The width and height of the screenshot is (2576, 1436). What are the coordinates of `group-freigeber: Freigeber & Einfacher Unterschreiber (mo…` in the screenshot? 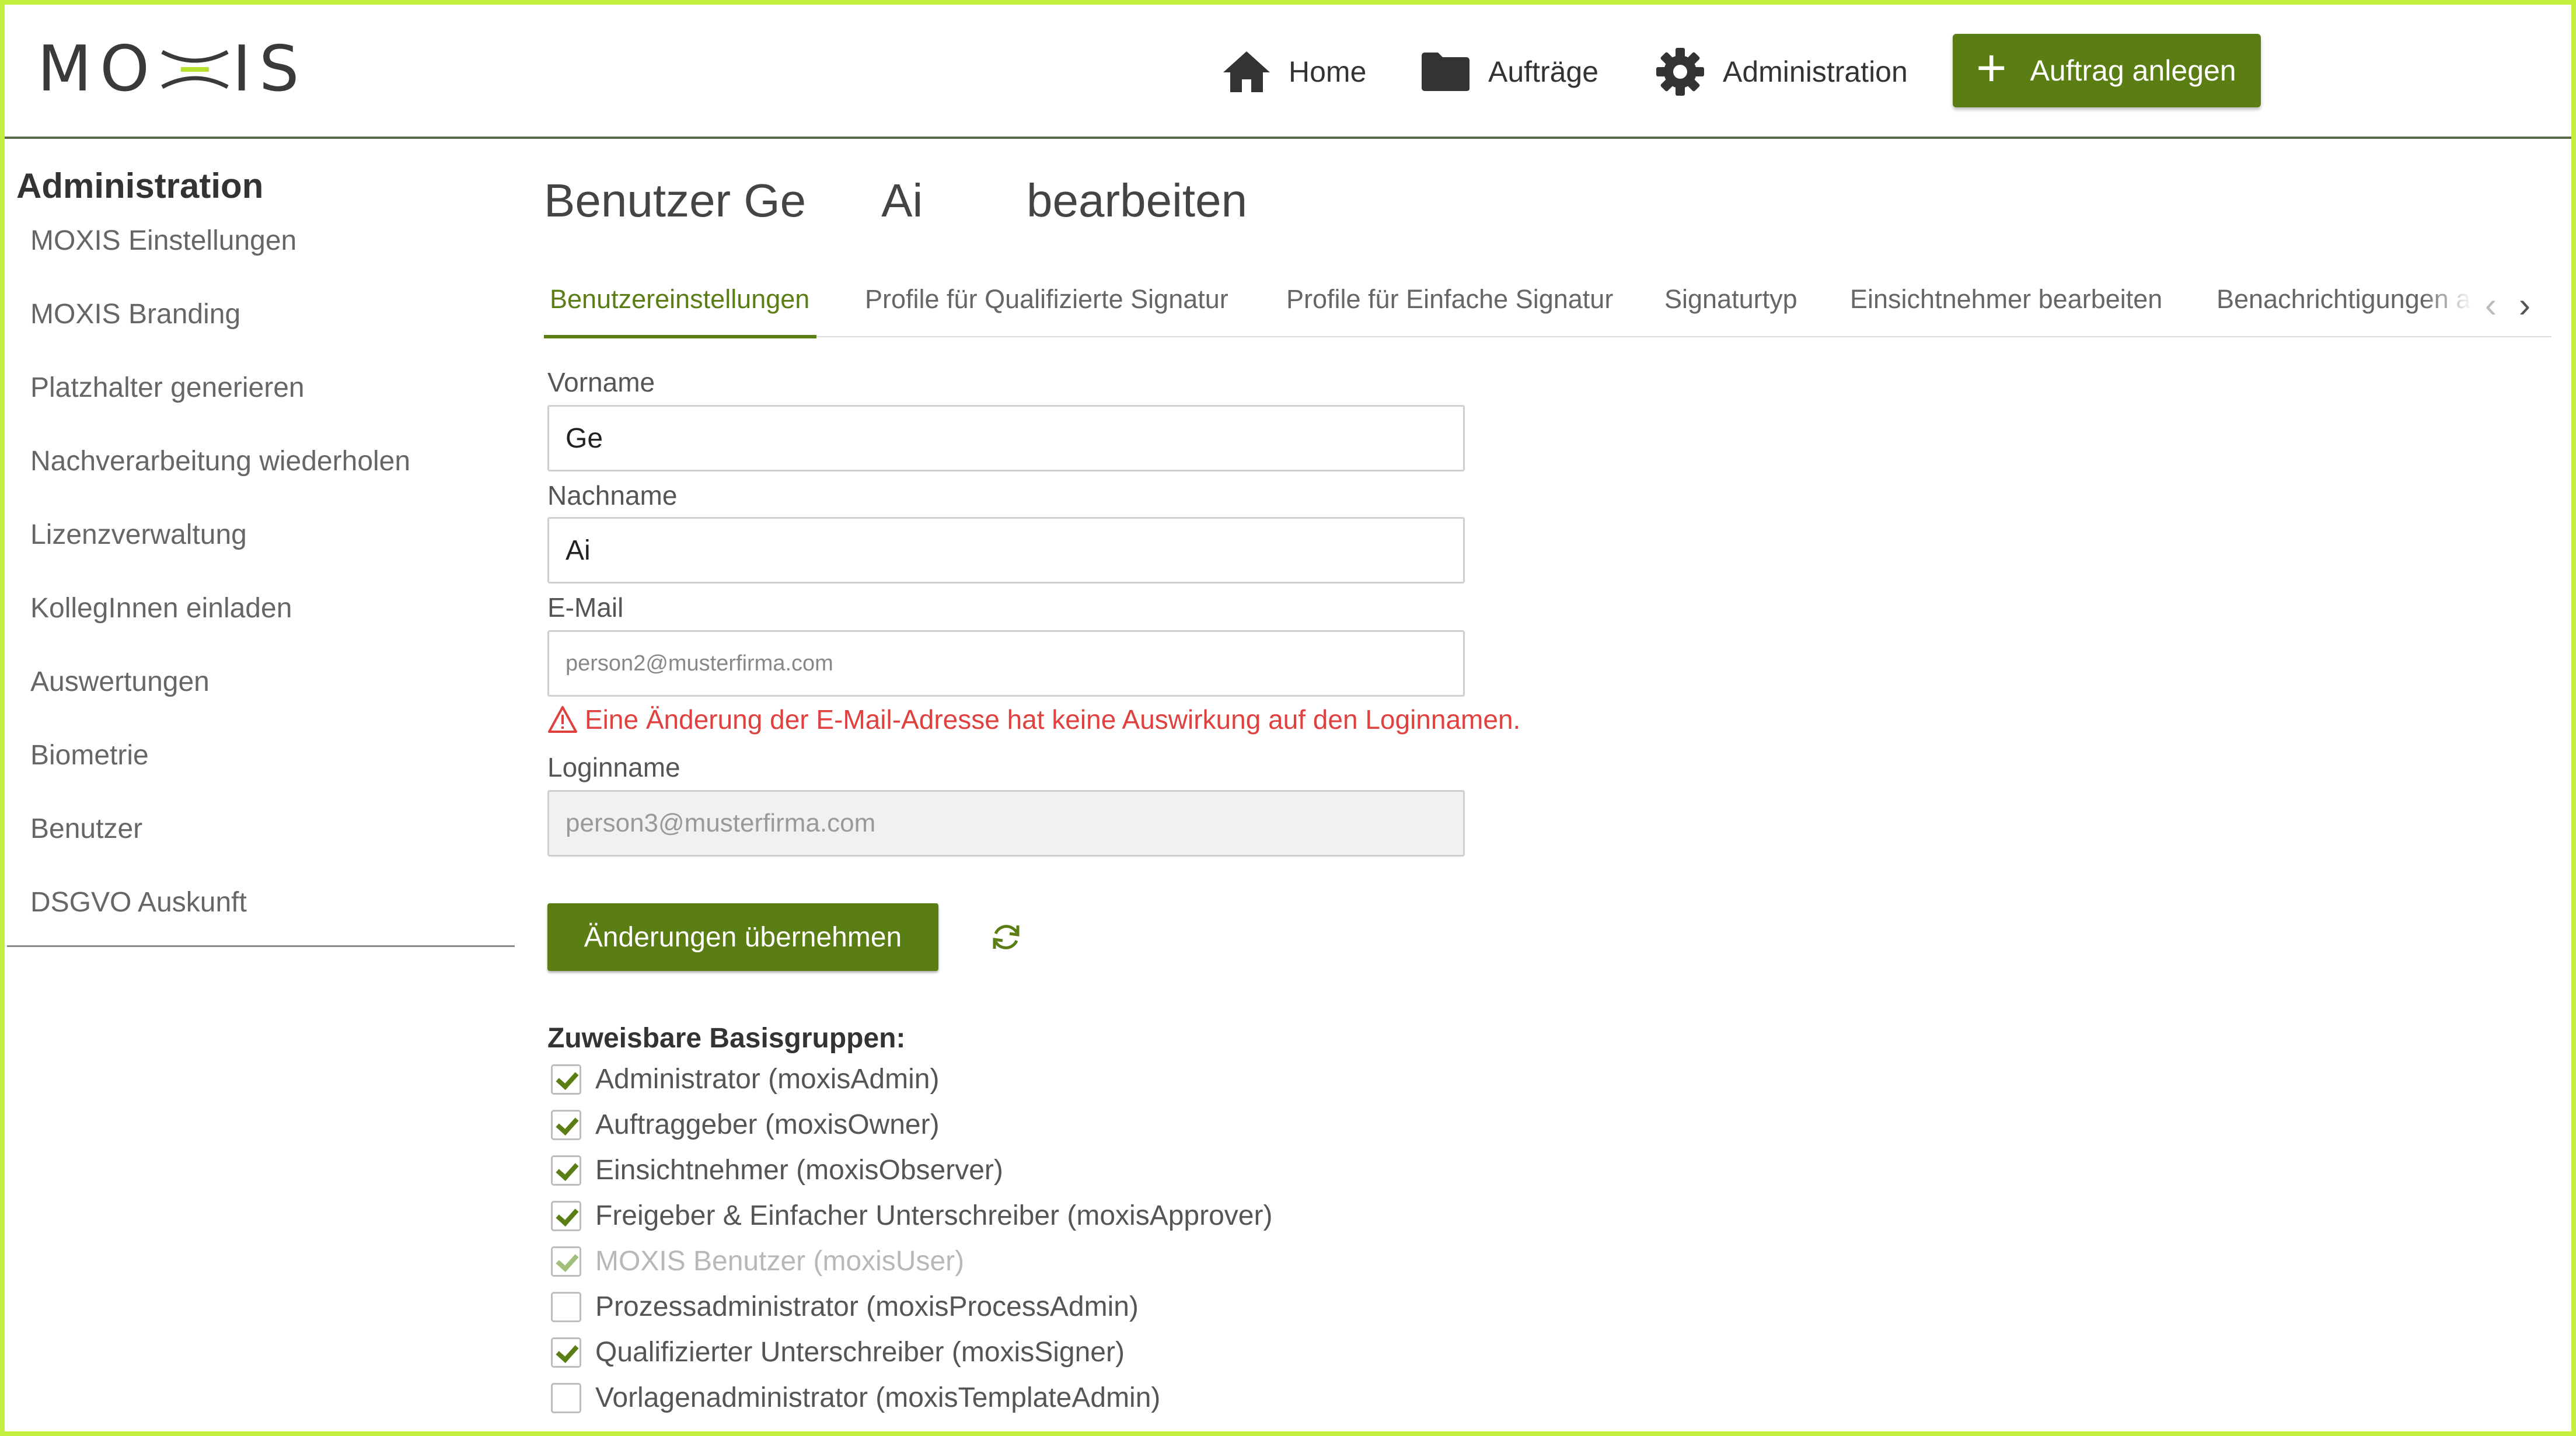 It's located at (911, 1216).